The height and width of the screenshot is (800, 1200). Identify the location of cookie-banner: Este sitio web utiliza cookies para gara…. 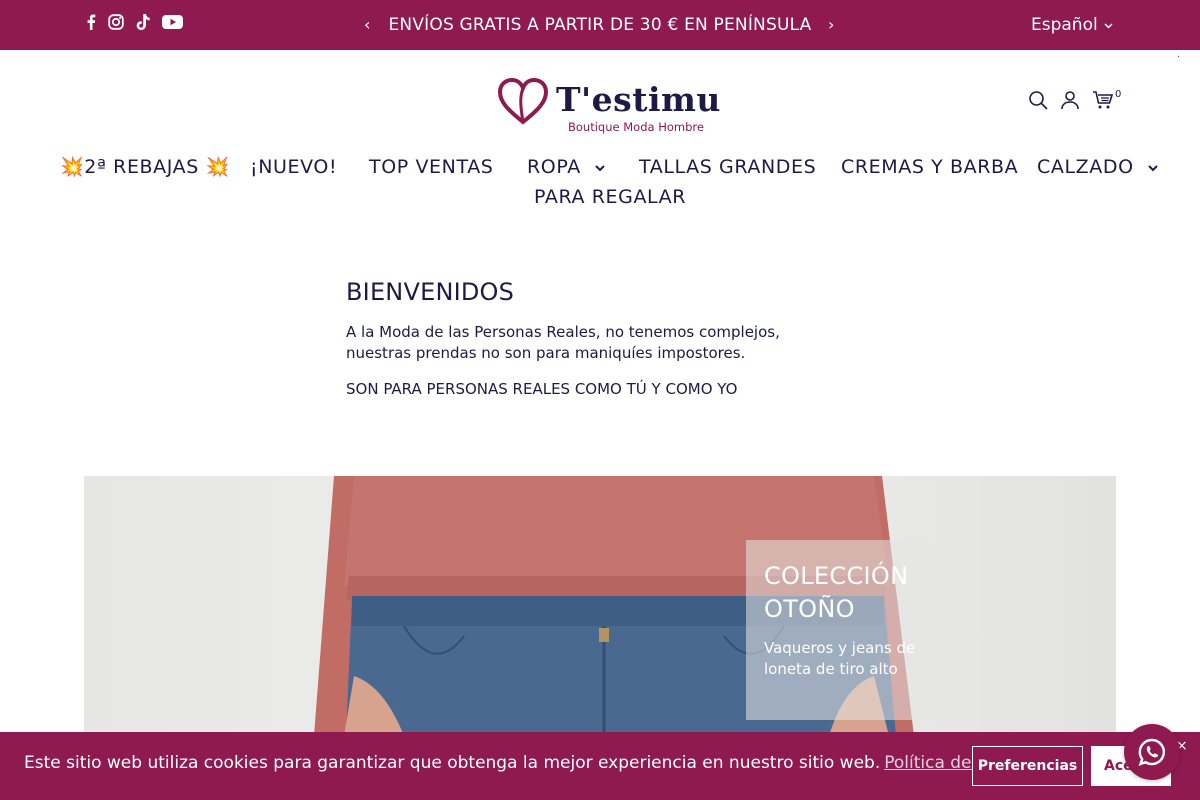
(600, 766).